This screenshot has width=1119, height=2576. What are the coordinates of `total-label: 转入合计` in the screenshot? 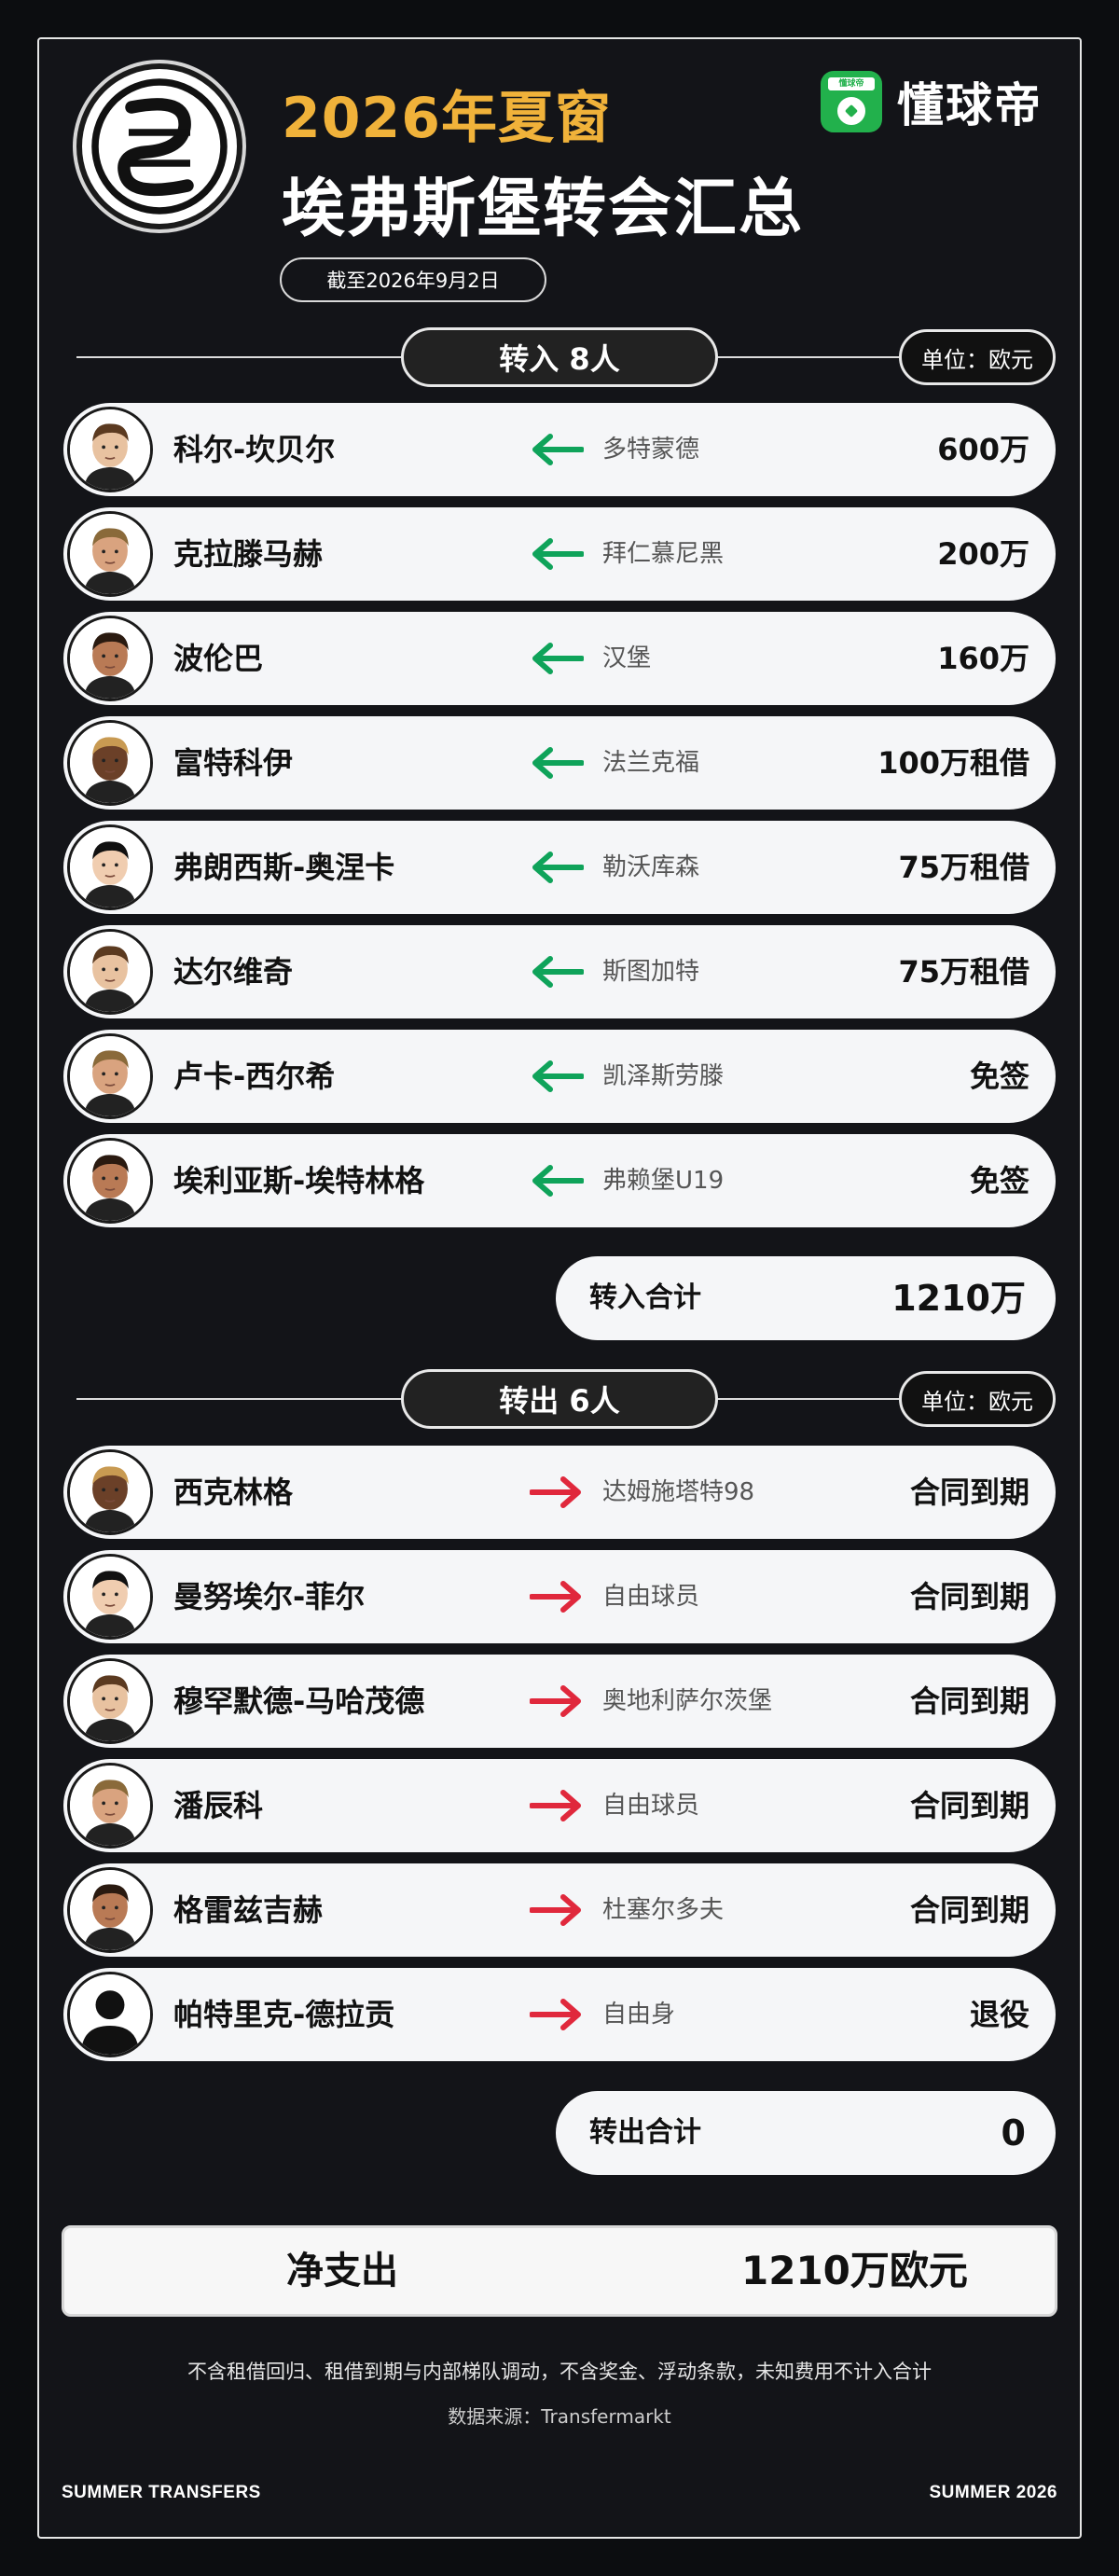 It's located at (645, 1297).